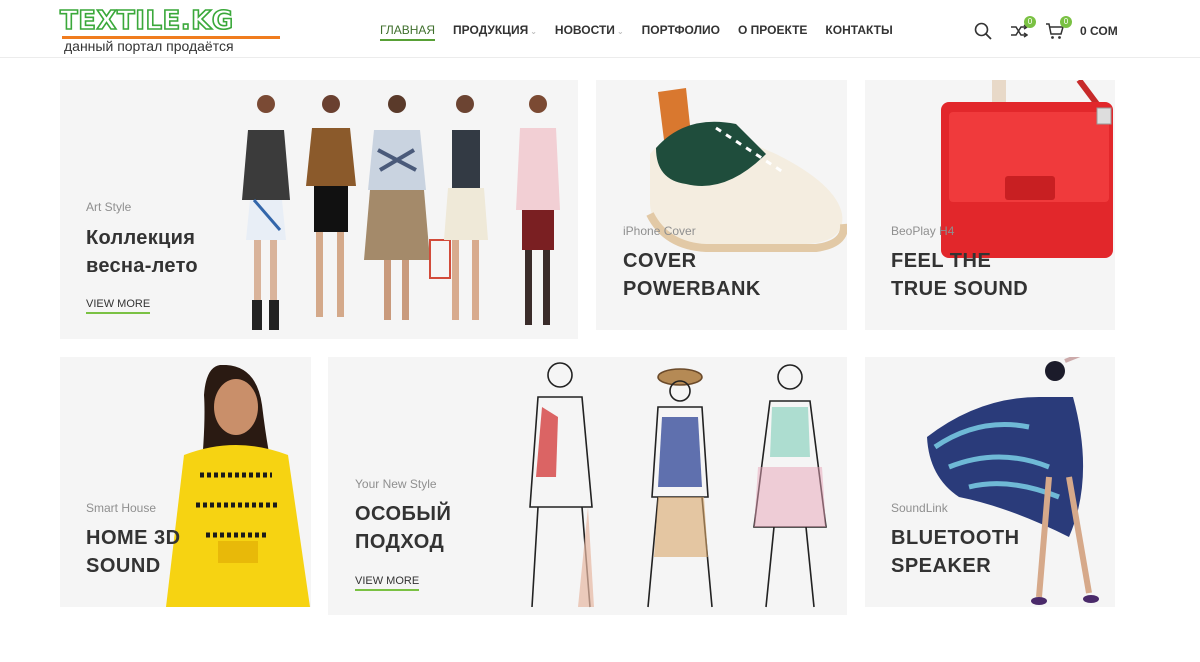  What do you see at coordinates (955, 552) in the screenshot?
I see `banner-title: BLUETOOTH SPEAKER` at bounding box center [955, 552].